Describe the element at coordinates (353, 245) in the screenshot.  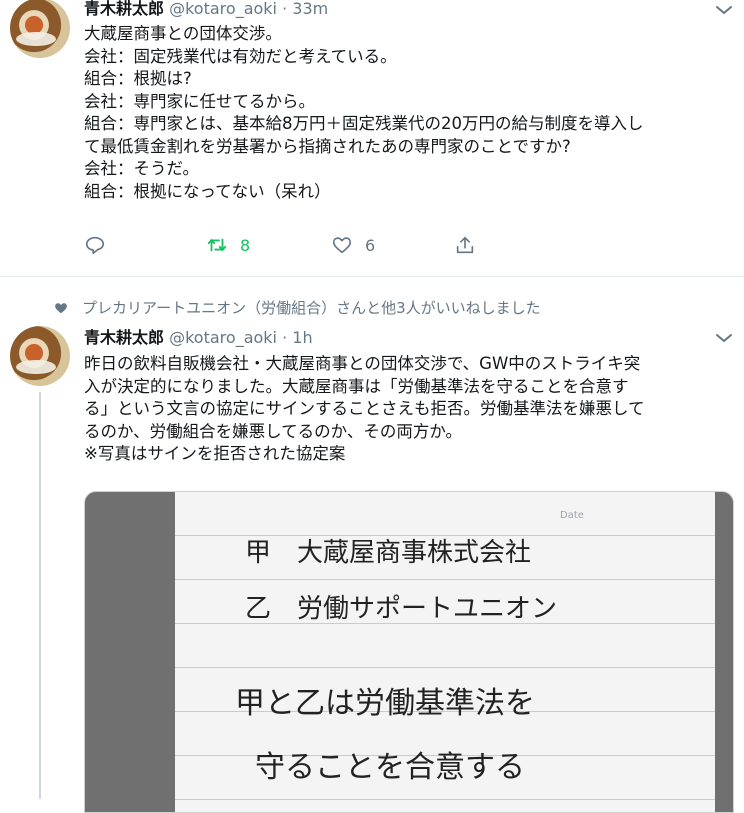
I see `like-button: 6` at that location.